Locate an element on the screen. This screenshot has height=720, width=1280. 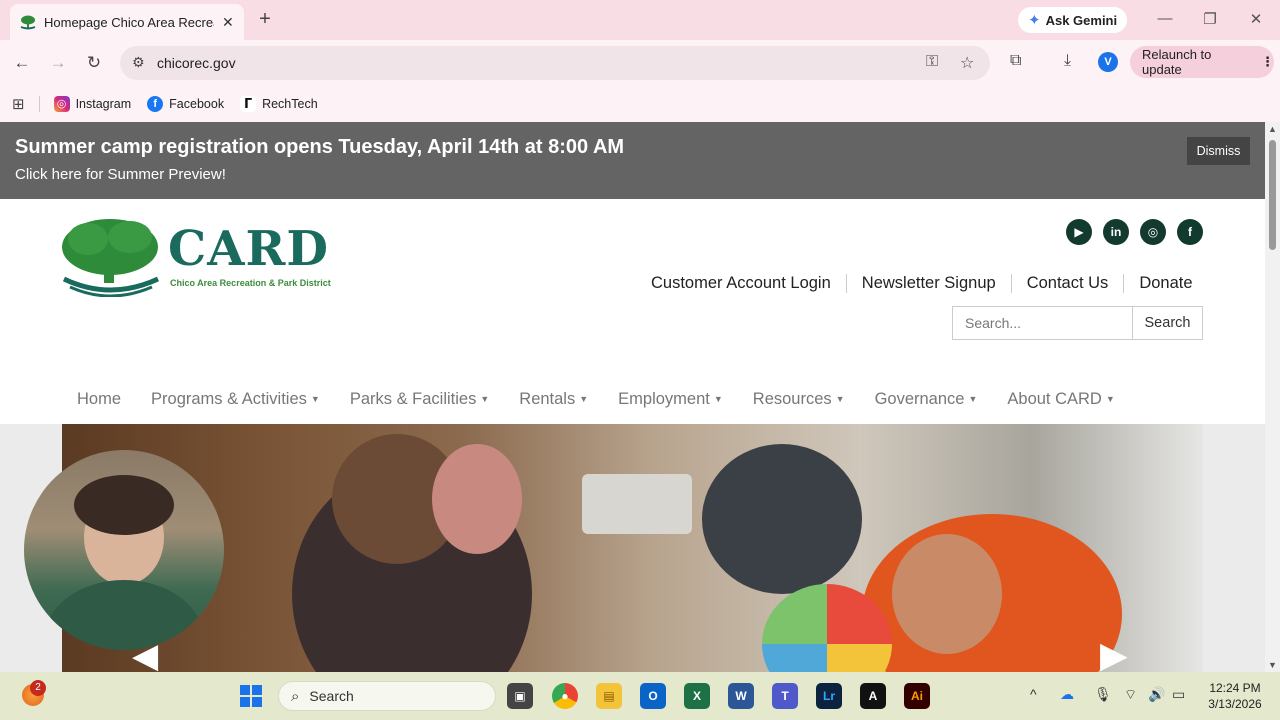
search-input is located at coordinates (1042, 323).